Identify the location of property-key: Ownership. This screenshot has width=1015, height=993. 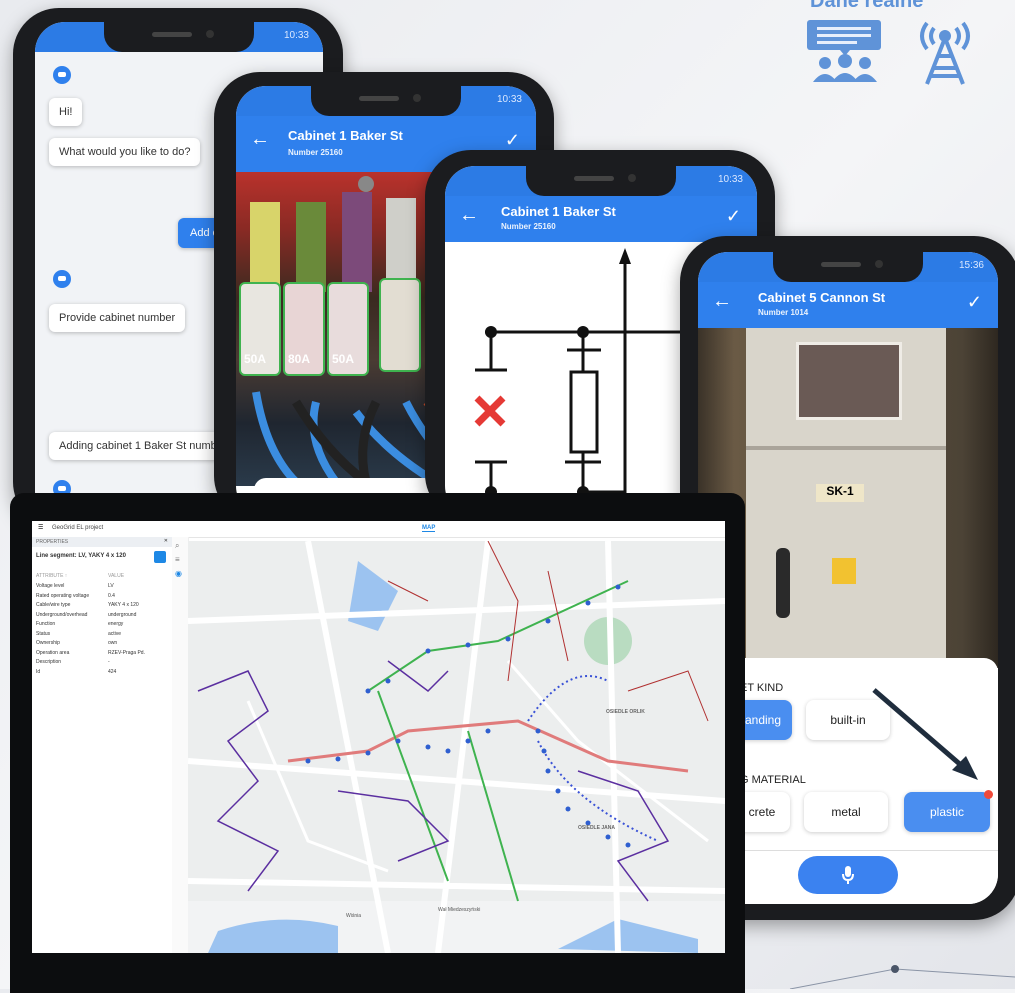
(48, 643).